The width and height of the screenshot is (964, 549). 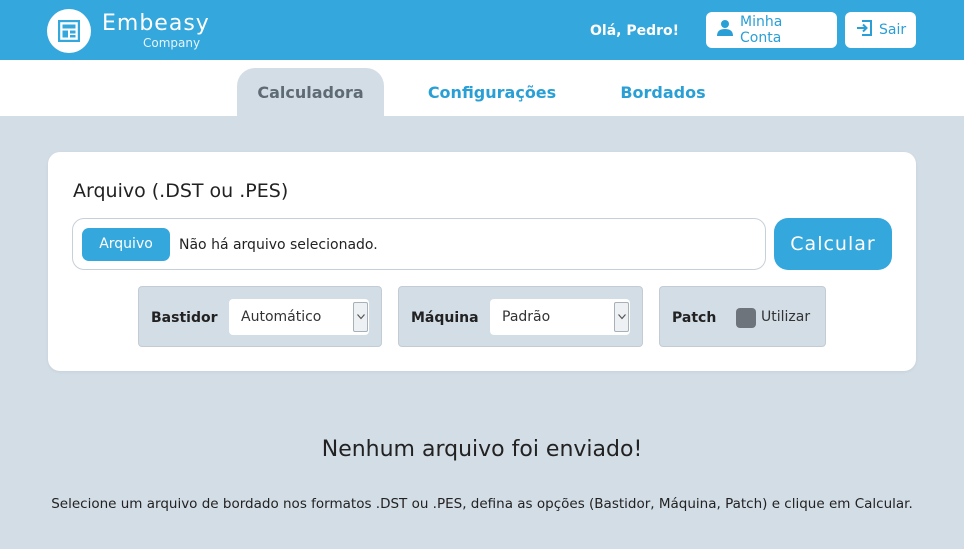 I want to click on empty-state-title: Nenhum arquivo foi enviado!, so click(x=482, y=449).